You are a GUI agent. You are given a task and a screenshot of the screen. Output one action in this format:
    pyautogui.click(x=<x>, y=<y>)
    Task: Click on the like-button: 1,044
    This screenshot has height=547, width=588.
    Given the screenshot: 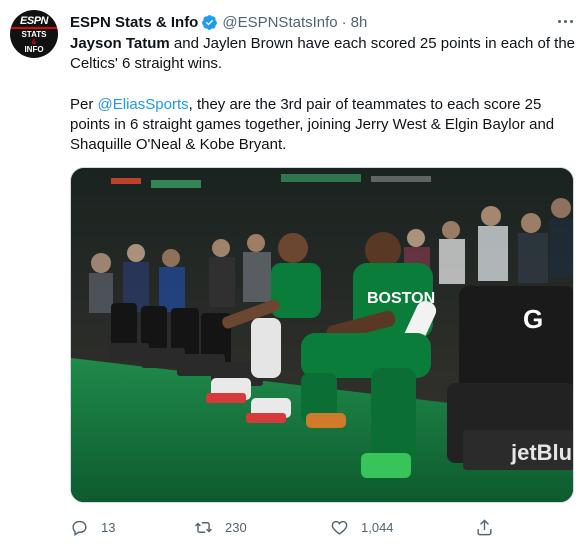 What is the action you would take?
    pyautogui.click(x=362, y=527)
    